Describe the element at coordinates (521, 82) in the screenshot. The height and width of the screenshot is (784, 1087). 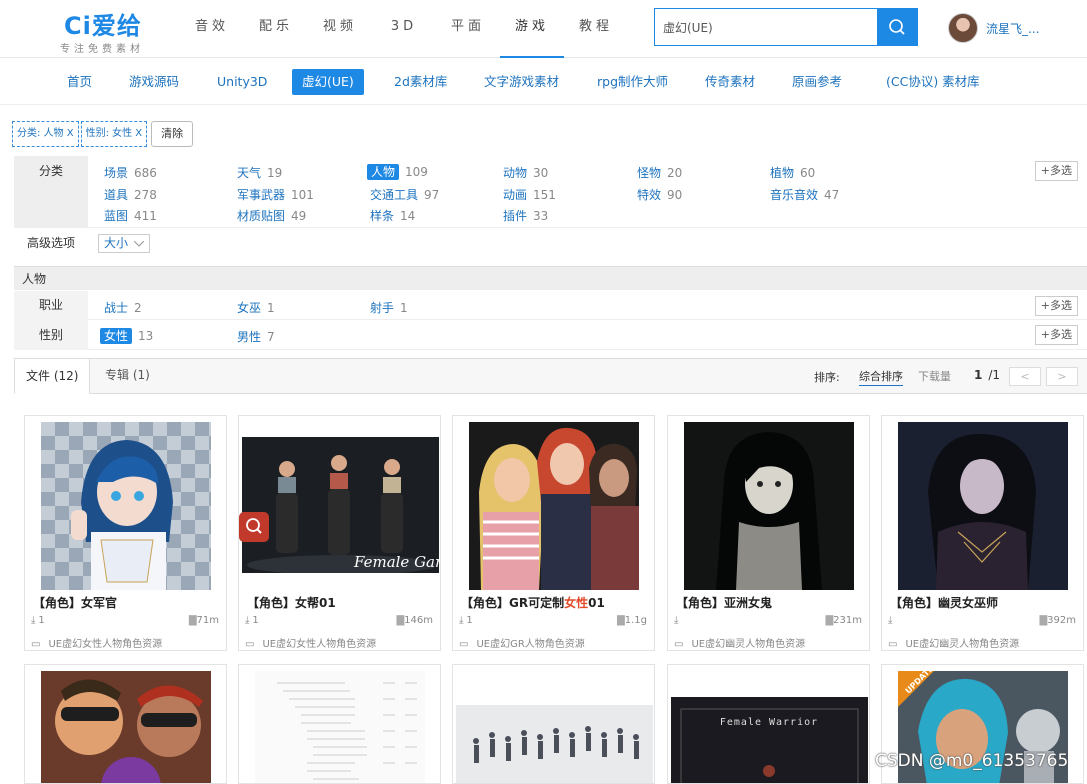
I see `subnav-text-game: 文字游戏素材` at that location.